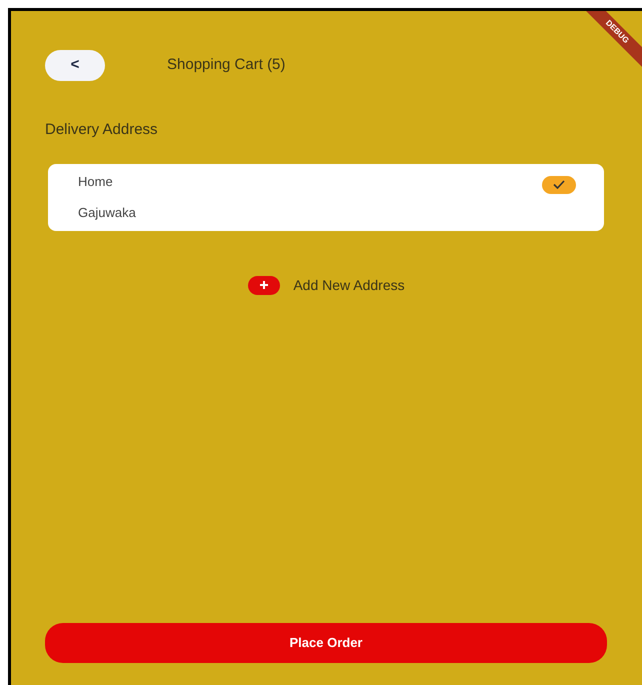  Describe the element at coordinates (326, 285) in the screenshot. I see `add-address-button: Add New Address` at that location.